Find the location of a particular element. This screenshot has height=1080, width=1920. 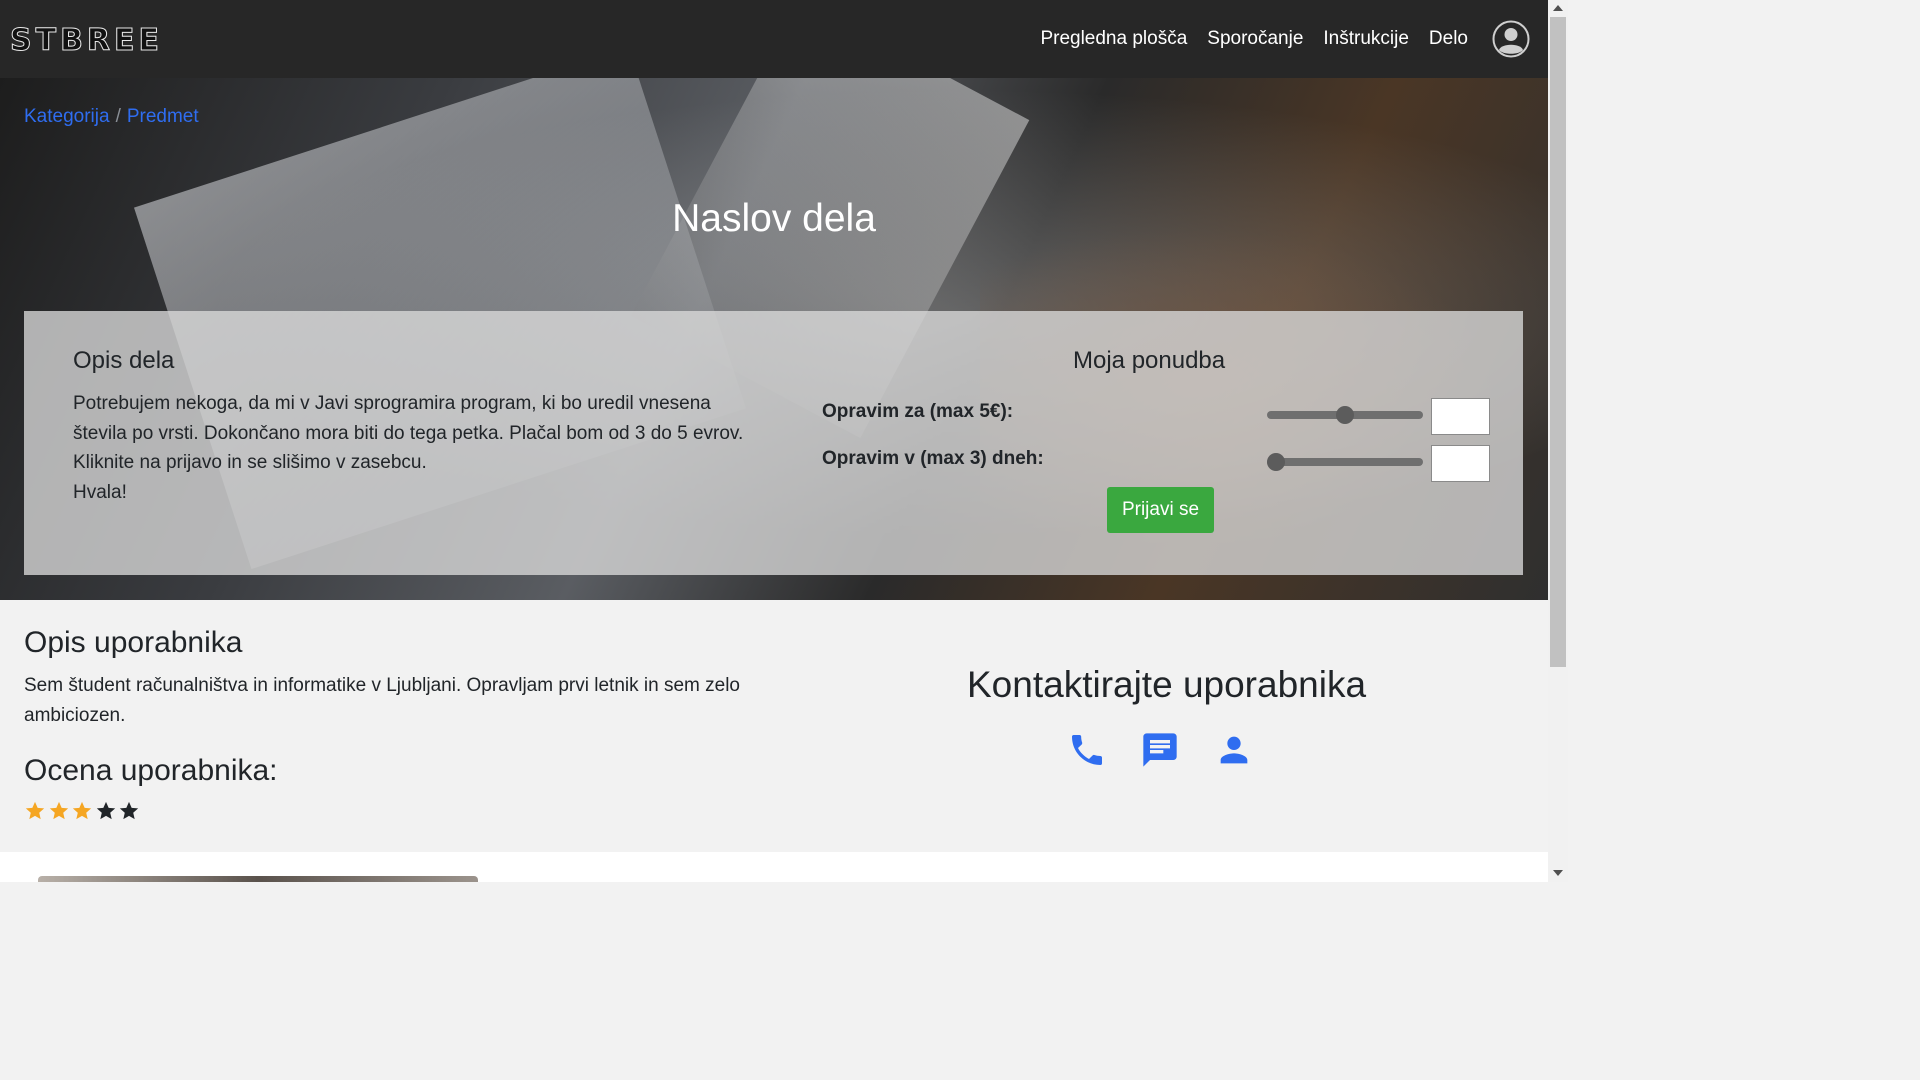

job-description-closing: Hvala! is located at coordinates (100, 492).